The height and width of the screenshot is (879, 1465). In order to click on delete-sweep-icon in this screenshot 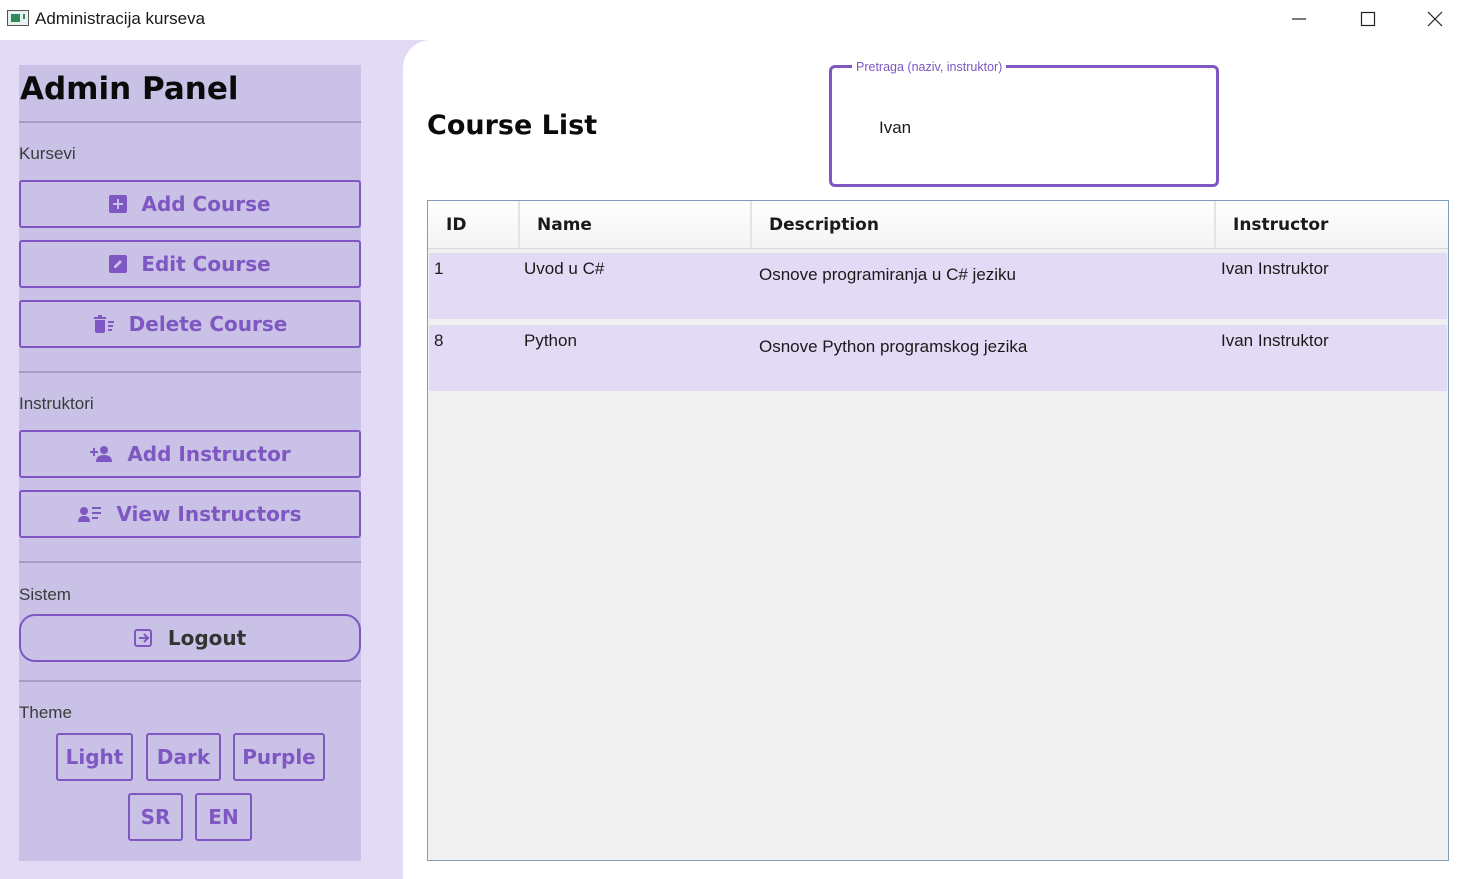, I will do `click(103, 324)`.